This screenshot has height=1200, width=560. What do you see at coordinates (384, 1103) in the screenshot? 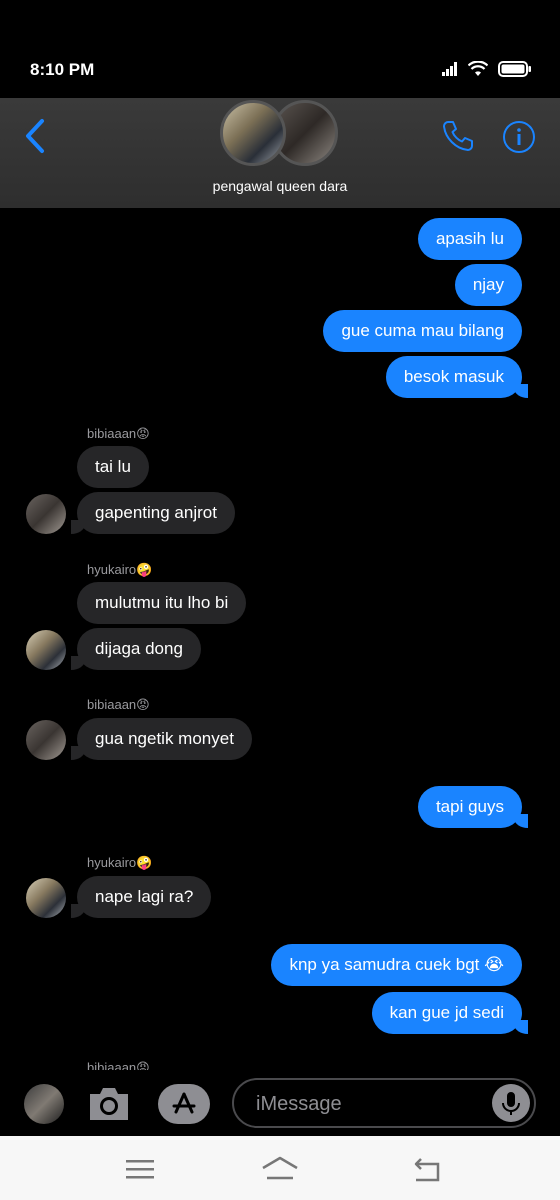
I see `message-input: iMessage` at bounding box center [384, 1103].